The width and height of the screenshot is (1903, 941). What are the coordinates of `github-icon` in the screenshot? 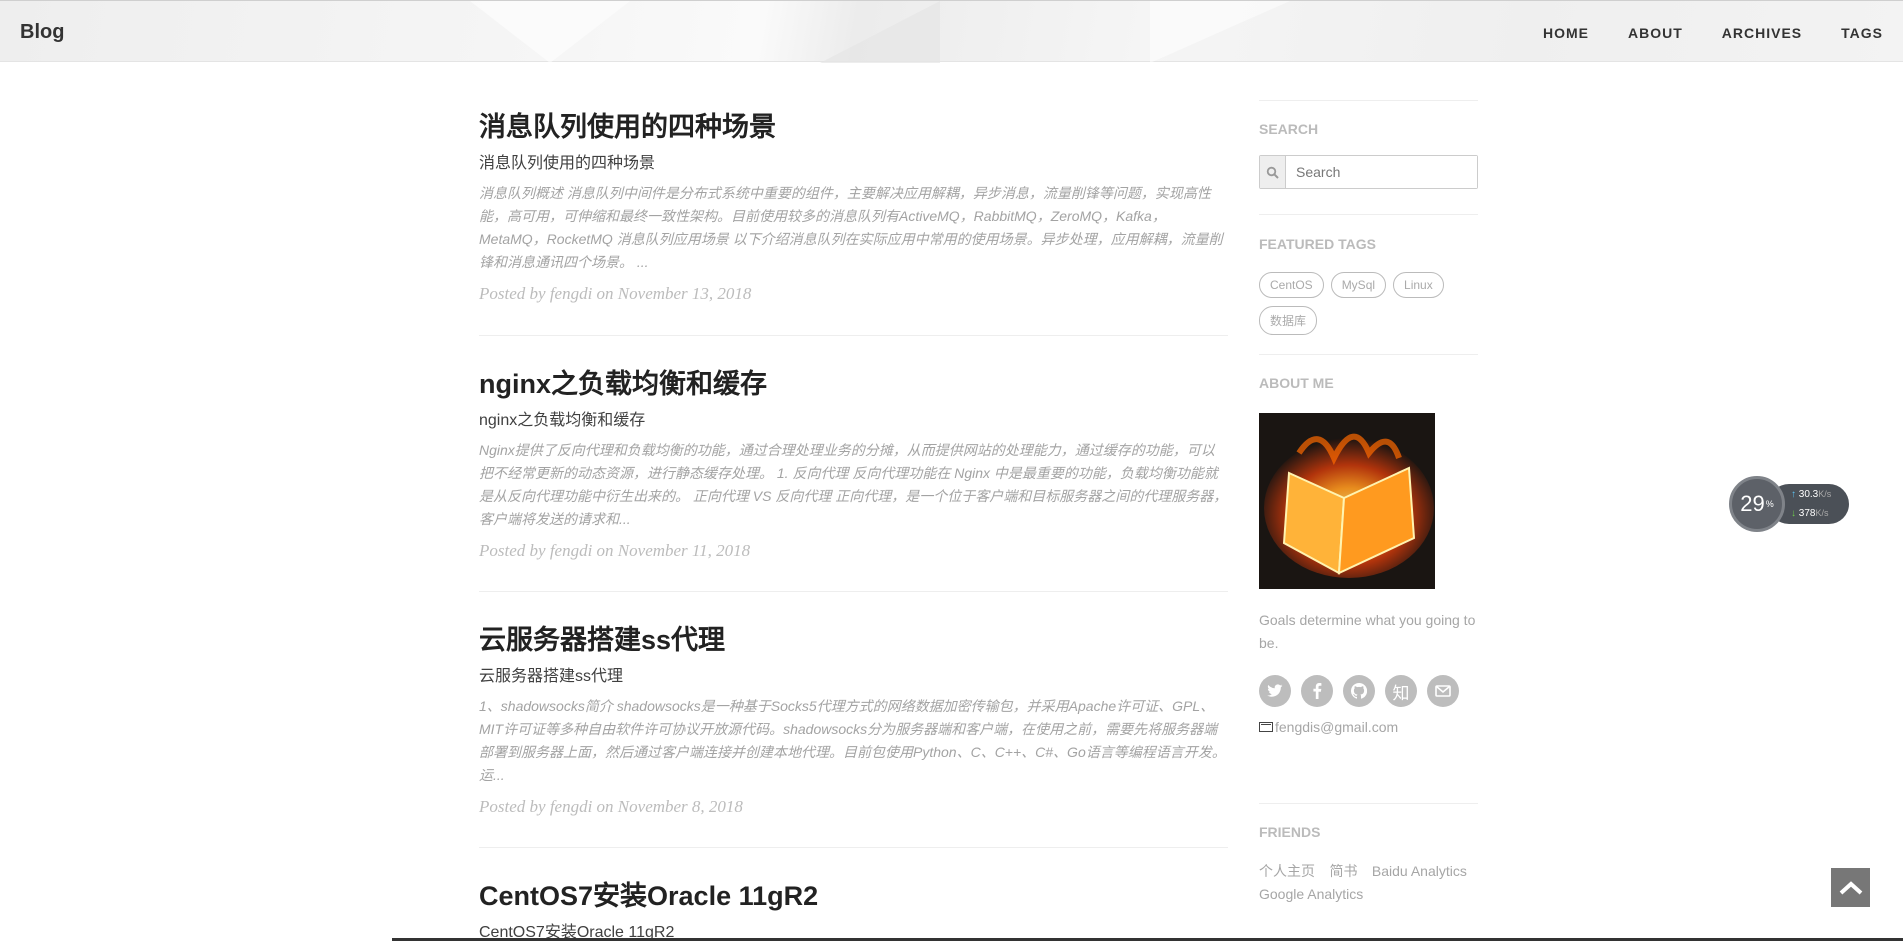 It's located at (1359, 691).